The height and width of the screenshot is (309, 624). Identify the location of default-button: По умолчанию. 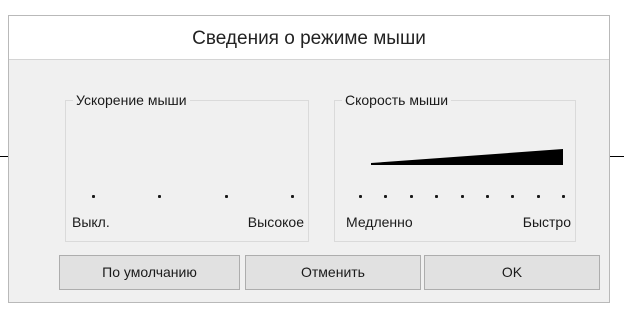
(149, 272).